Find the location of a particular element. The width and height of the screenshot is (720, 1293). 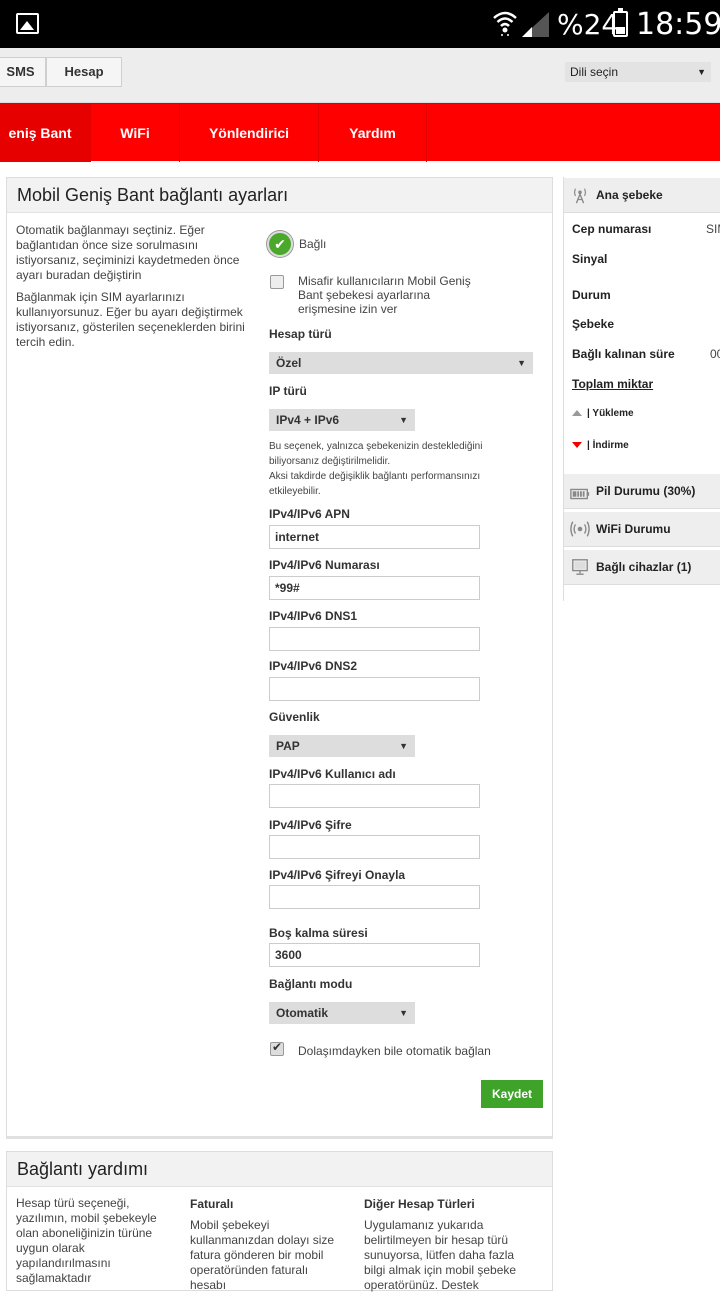

guest-text-line: Misafir kullanıcıların Mobil Geniş is located at coordinates (384, 281).